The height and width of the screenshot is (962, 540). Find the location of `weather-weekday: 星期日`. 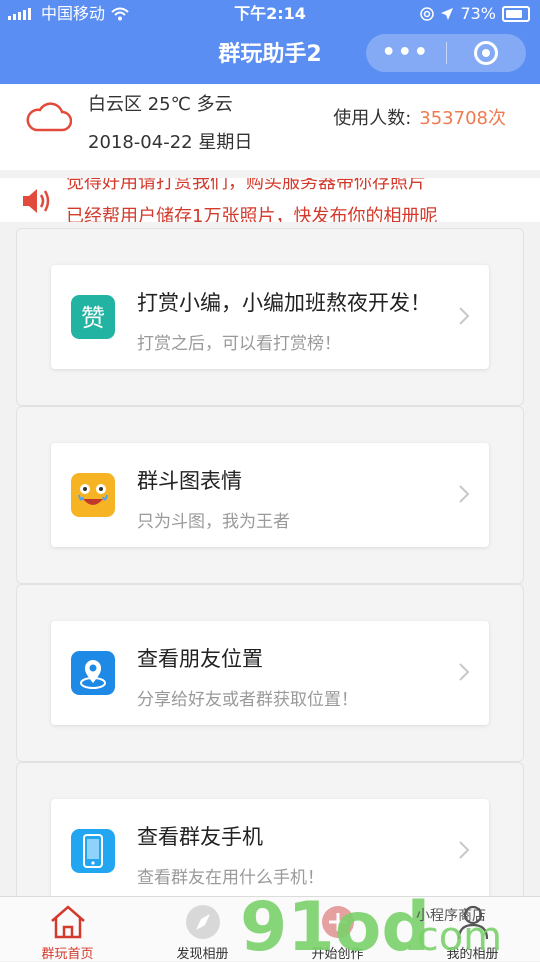

weather-weekday: 星期日 is located at coordinates (225, 142).